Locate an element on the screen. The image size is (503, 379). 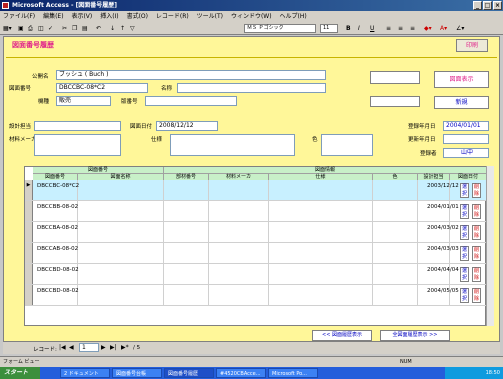
table-row: DBCCBB-08-02 2004/01/01 選択 削除 is located at coordinates (256, 211).